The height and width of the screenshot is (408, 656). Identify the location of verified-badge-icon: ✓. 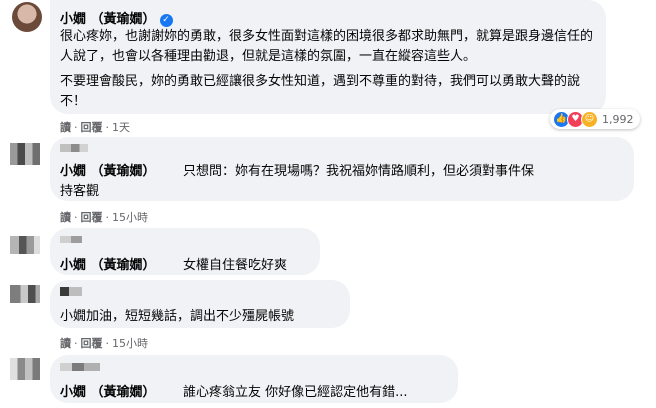
(166, 20).